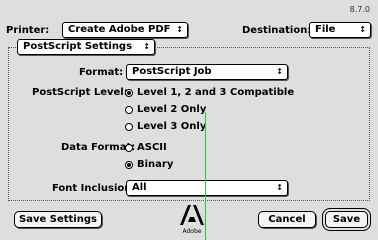  I want to click on destination-label: Destination:, so click(277, 30).